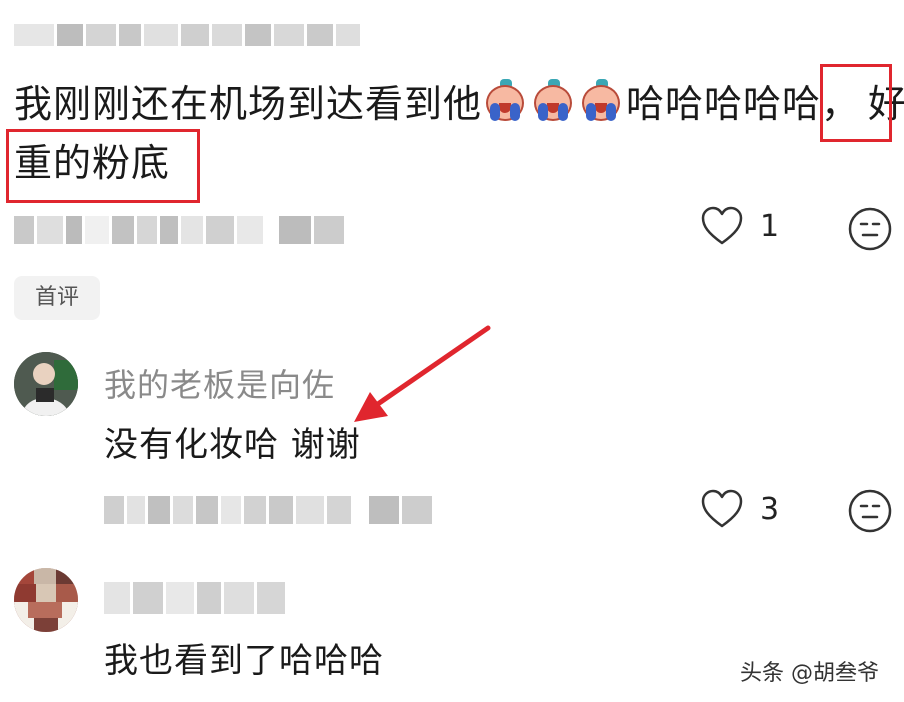 This screenshot has height=702, width=904. I want to click on comment-text-part1: 我刚刚还在机场到达看到他, so click(248, 104).